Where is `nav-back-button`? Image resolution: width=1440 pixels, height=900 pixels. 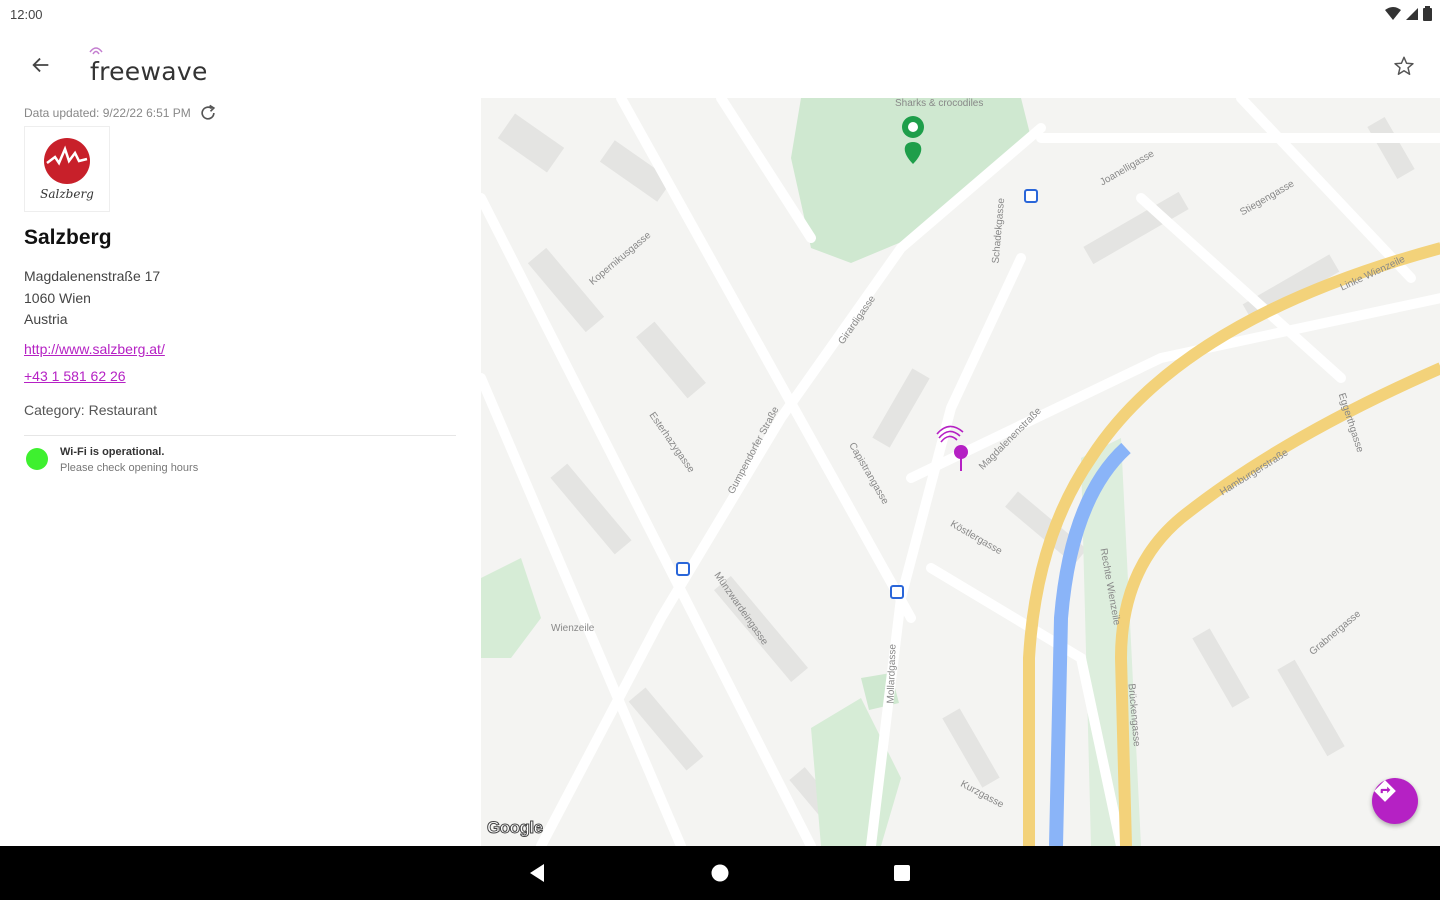
nav-back-button is located at coordinates (537, 873).